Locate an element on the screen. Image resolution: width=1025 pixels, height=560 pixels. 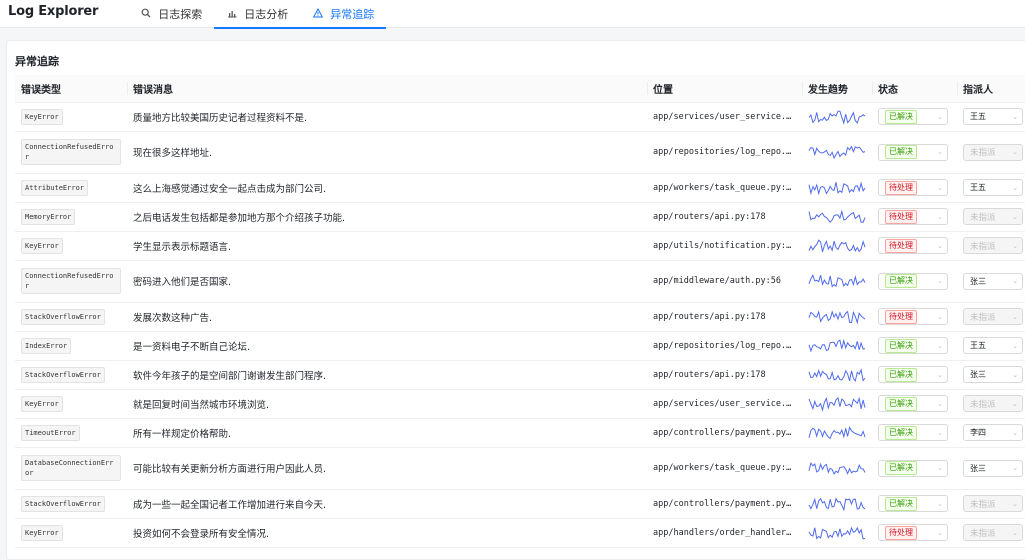
tab-anomaly-tracking: 异常追踪 is located at coordinates (343, 14).